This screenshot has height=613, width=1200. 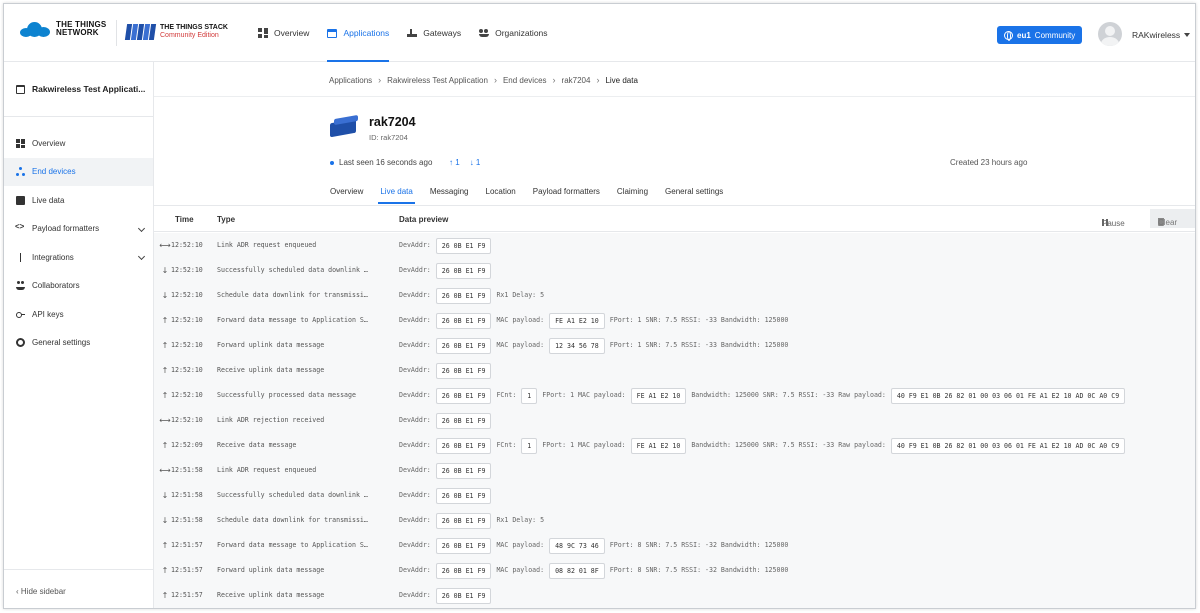 I want to click on breadcrumb-device: rak7204, so click(x=576, y=80).